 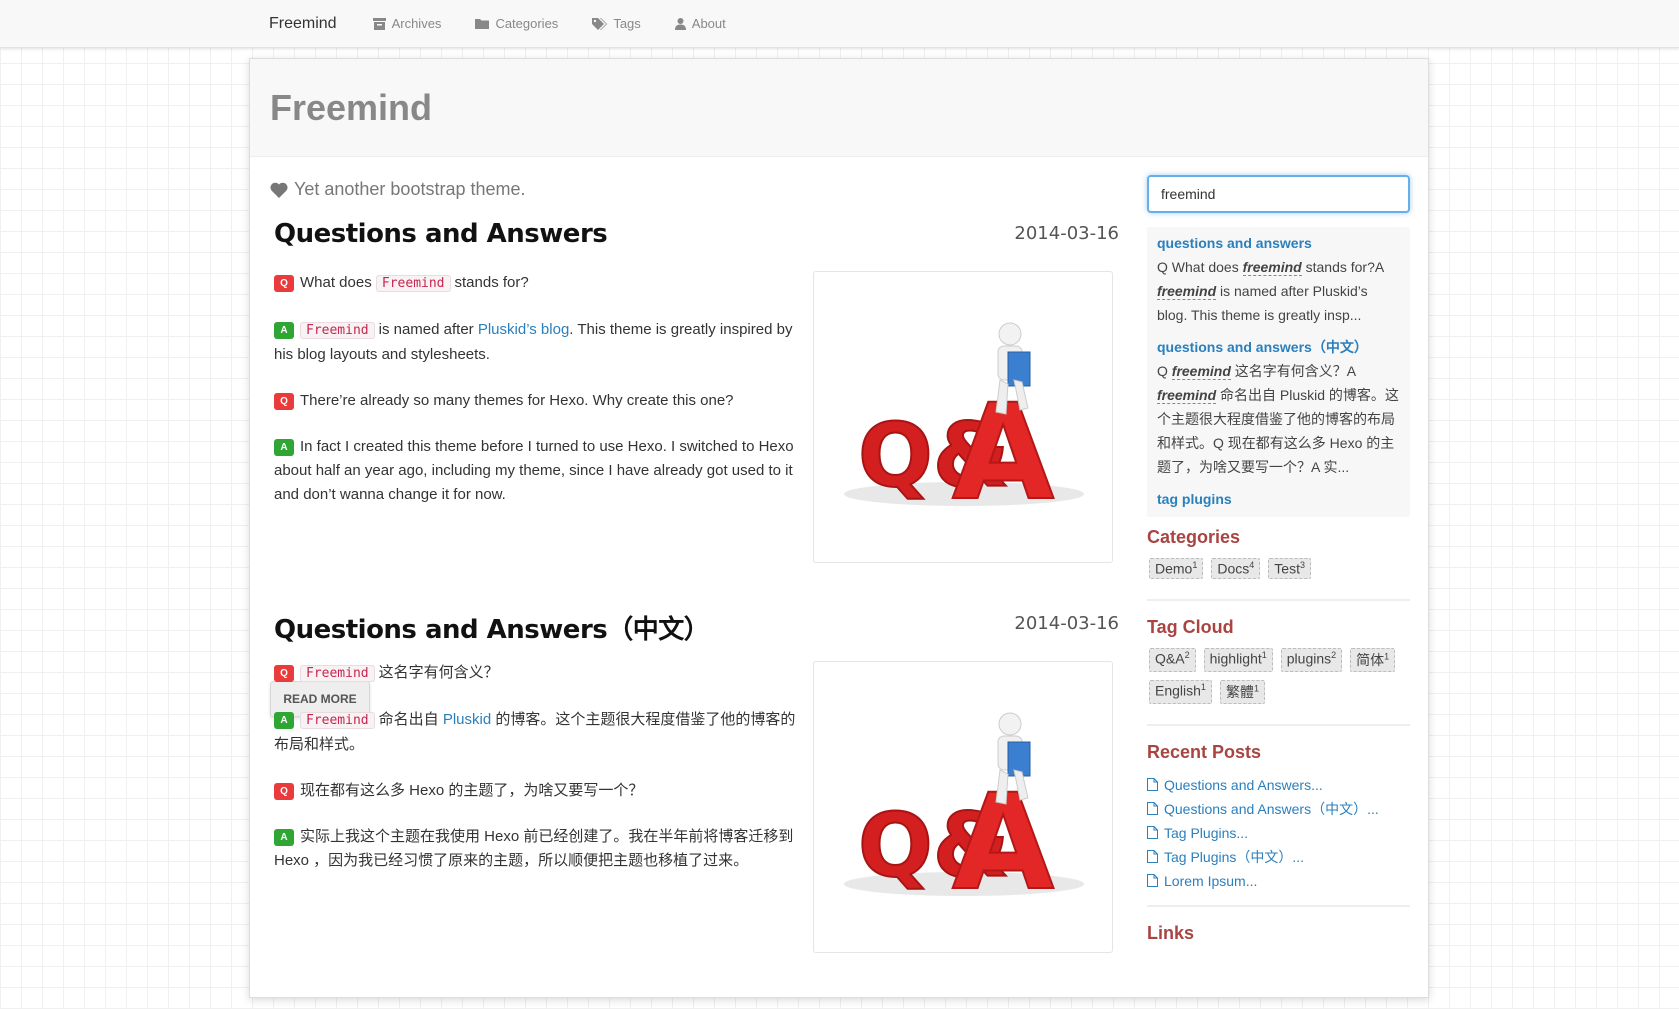 I want to click on search-input, so click(x=1278, y=194).